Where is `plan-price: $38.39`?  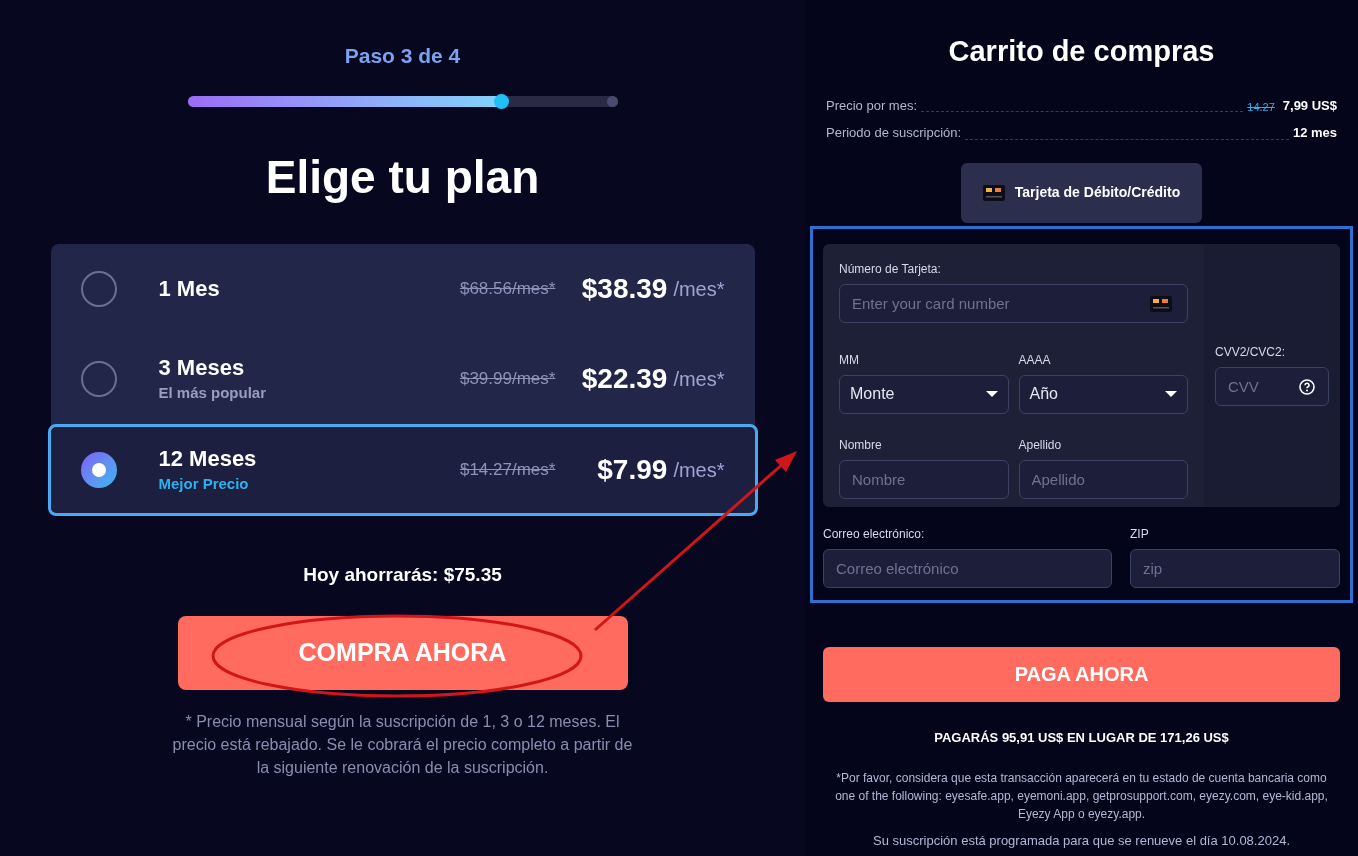 plan-price: $38.39 is located at coordinates (624, 289).